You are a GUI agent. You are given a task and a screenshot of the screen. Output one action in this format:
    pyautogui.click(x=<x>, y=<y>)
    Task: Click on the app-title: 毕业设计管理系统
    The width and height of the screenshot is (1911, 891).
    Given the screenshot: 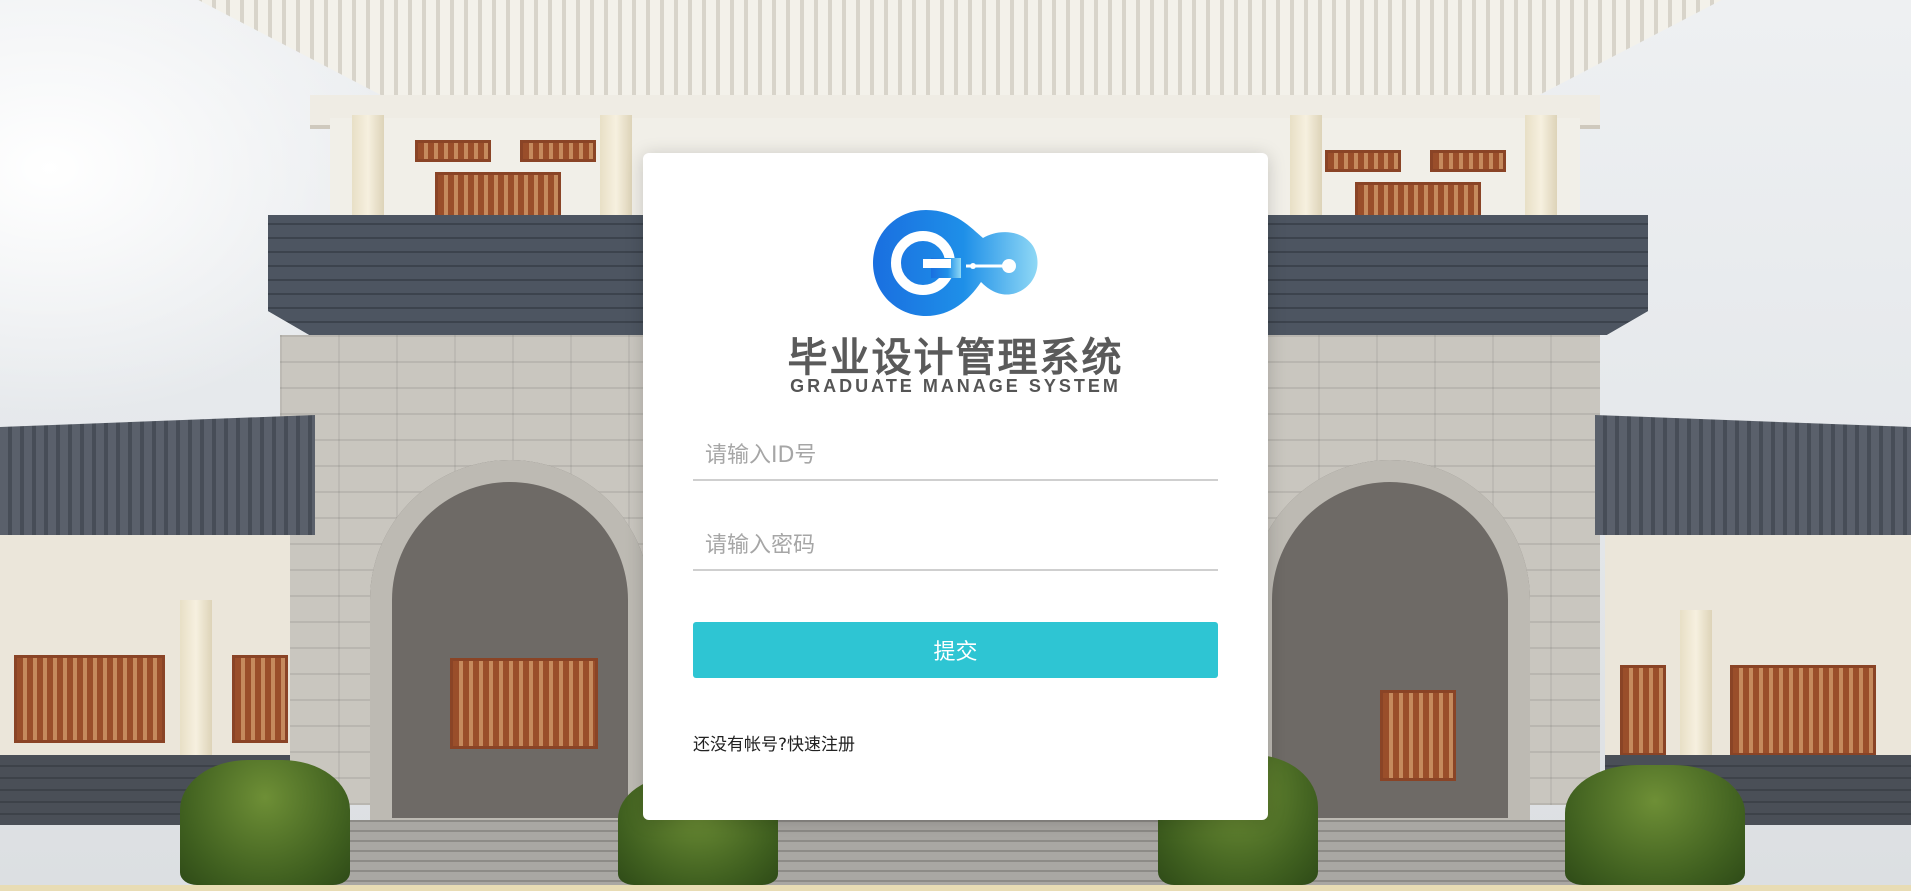 What is the action you would take?
    pyautogui.click(x=955, y=358)
    